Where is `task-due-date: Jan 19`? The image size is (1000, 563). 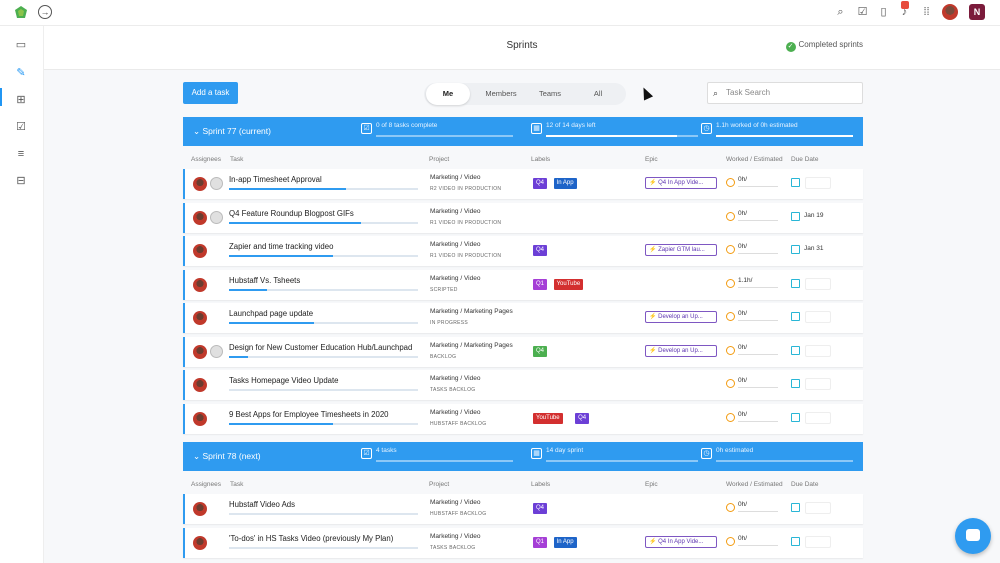
task-due-date: Jan 19 is located at coordinates (814, 215).